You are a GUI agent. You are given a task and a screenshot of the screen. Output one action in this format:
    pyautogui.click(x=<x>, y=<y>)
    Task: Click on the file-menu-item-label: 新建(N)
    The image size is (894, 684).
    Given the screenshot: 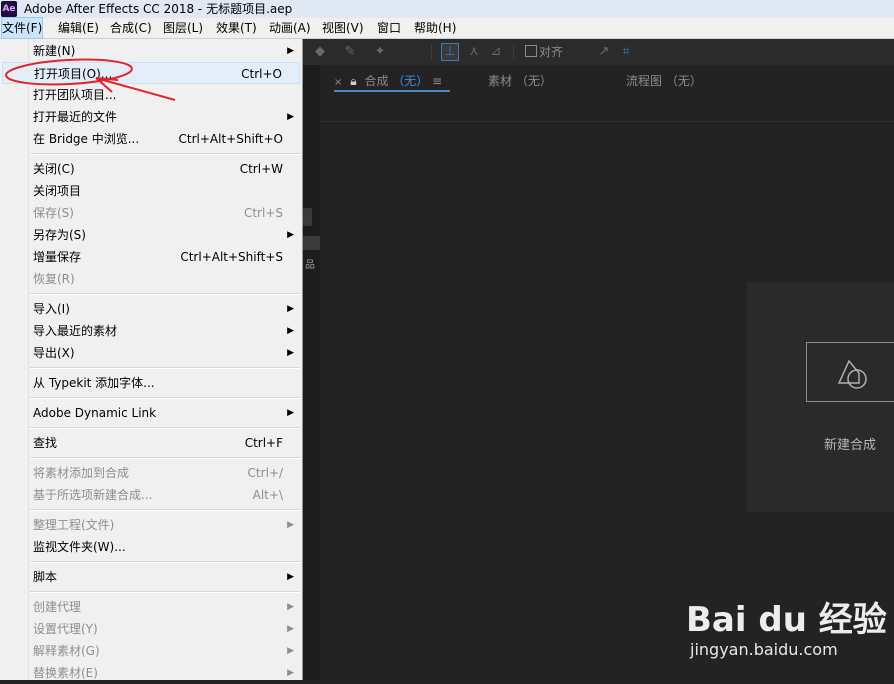 What is the action you would take?
    pyautogui.click(x=54, y=51)
    